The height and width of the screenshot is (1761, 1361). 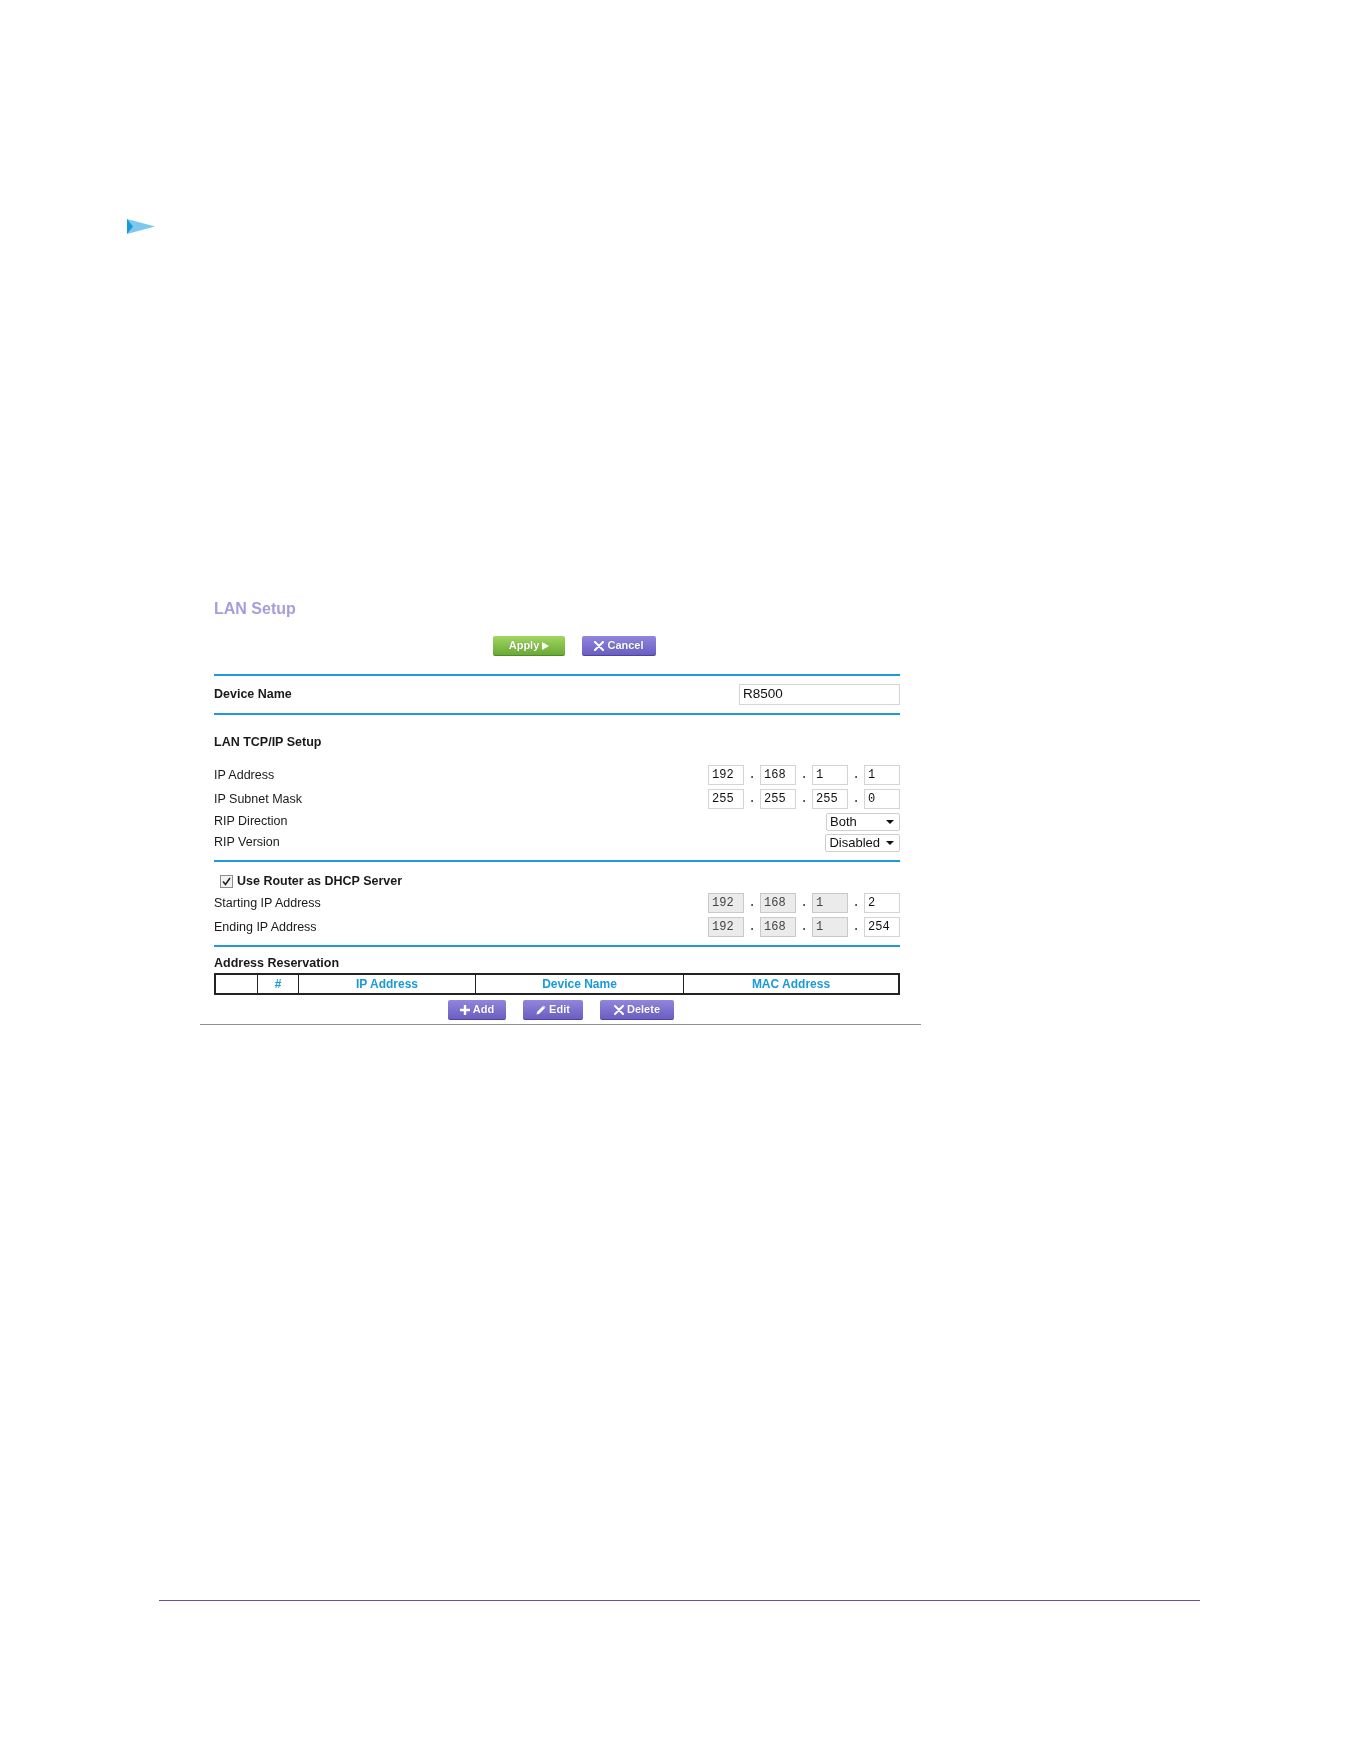 I want to click on field-label: RIP Version, so click(x=247, y=843).